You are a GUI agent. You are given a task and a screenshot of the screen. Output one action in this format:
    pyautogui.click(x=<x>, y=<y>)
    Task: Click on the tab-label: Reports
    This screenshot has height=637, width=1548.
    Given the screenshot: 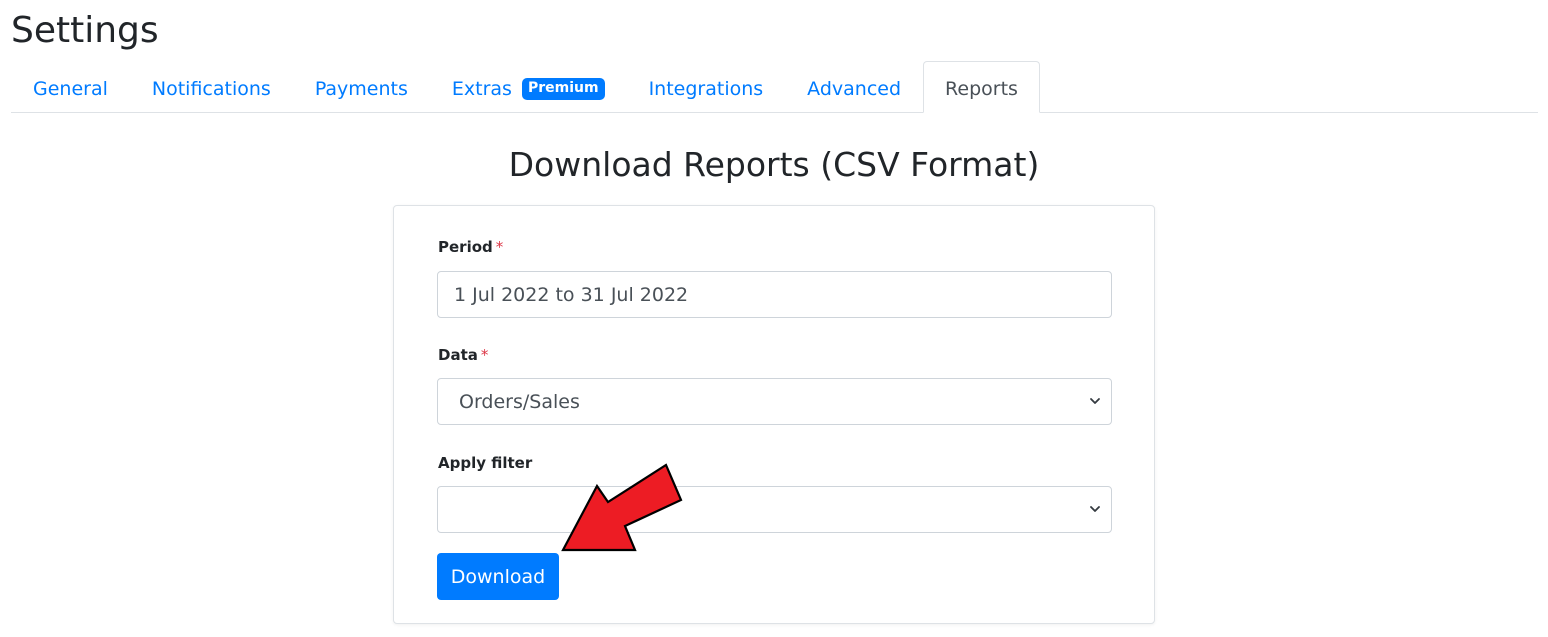 What is the action you would take?
    pyautogui.click(x=981, y=89)
    